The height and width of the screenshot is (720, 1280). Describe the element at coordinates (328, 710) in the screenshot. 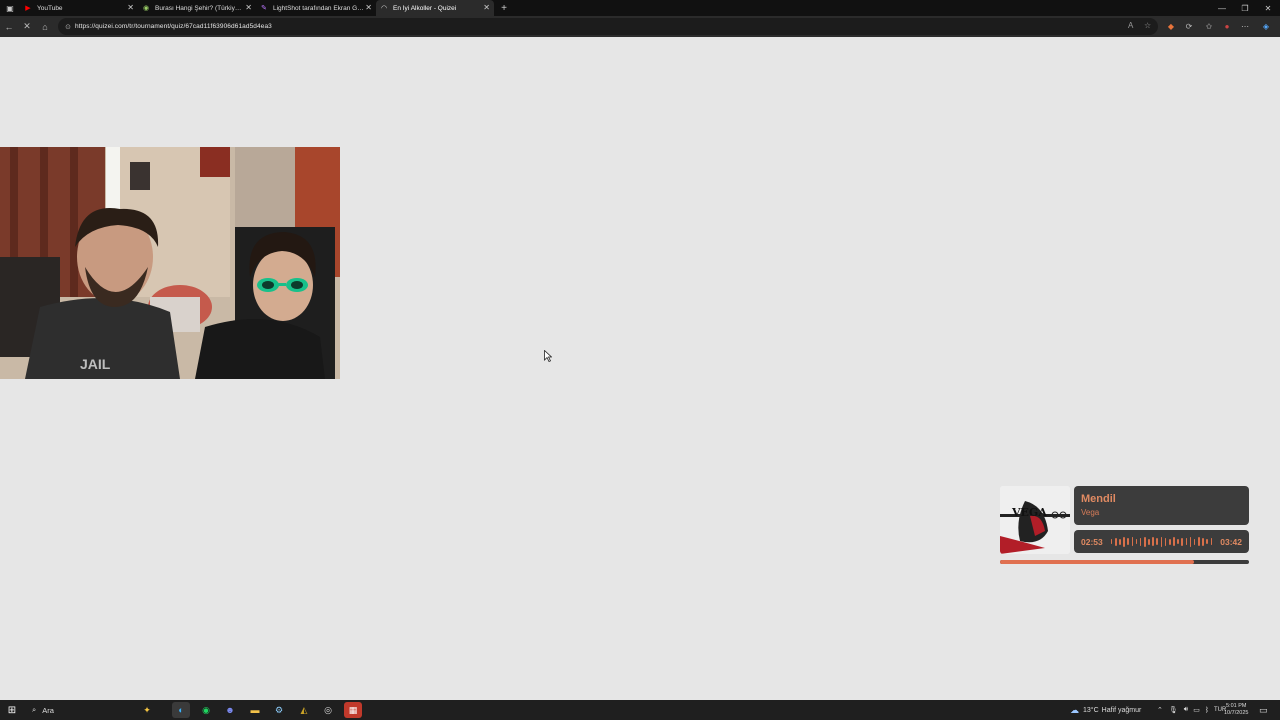

I see `obs-icon: ◎` at that location.